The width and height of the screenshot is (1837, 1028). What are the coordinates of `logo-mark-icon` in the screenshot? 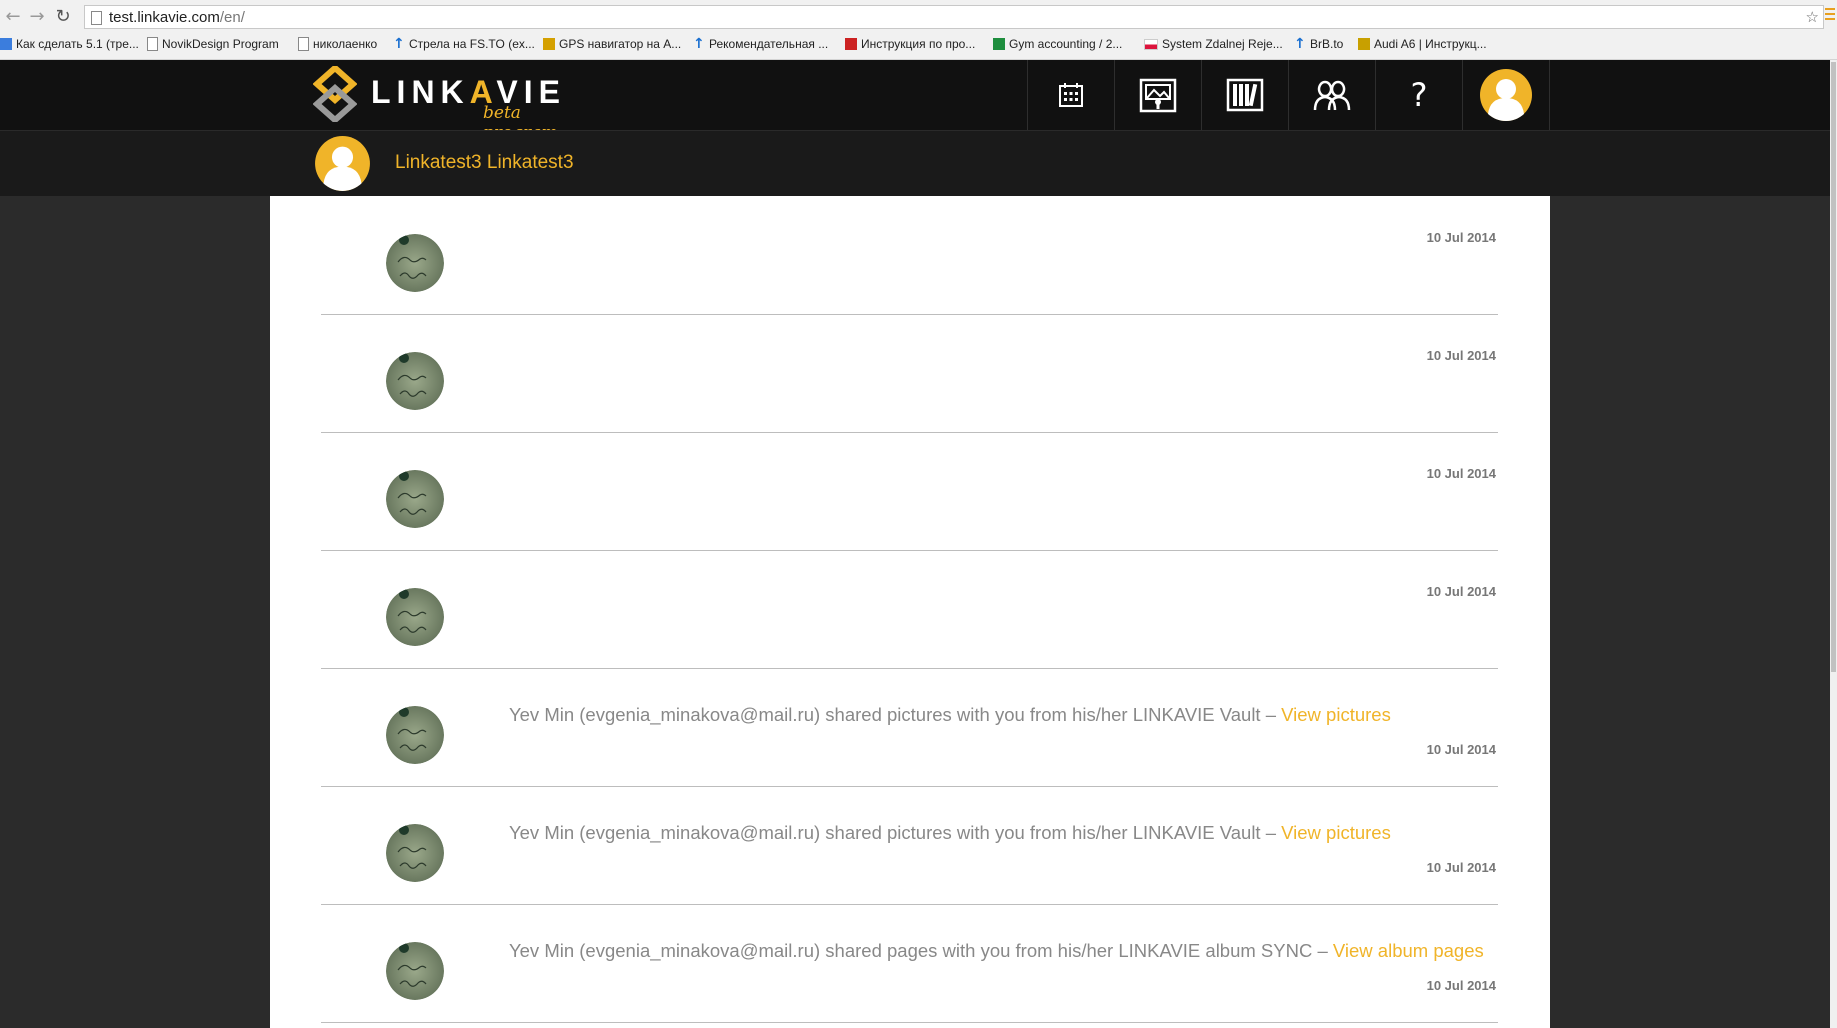 It's located at (335, 94).